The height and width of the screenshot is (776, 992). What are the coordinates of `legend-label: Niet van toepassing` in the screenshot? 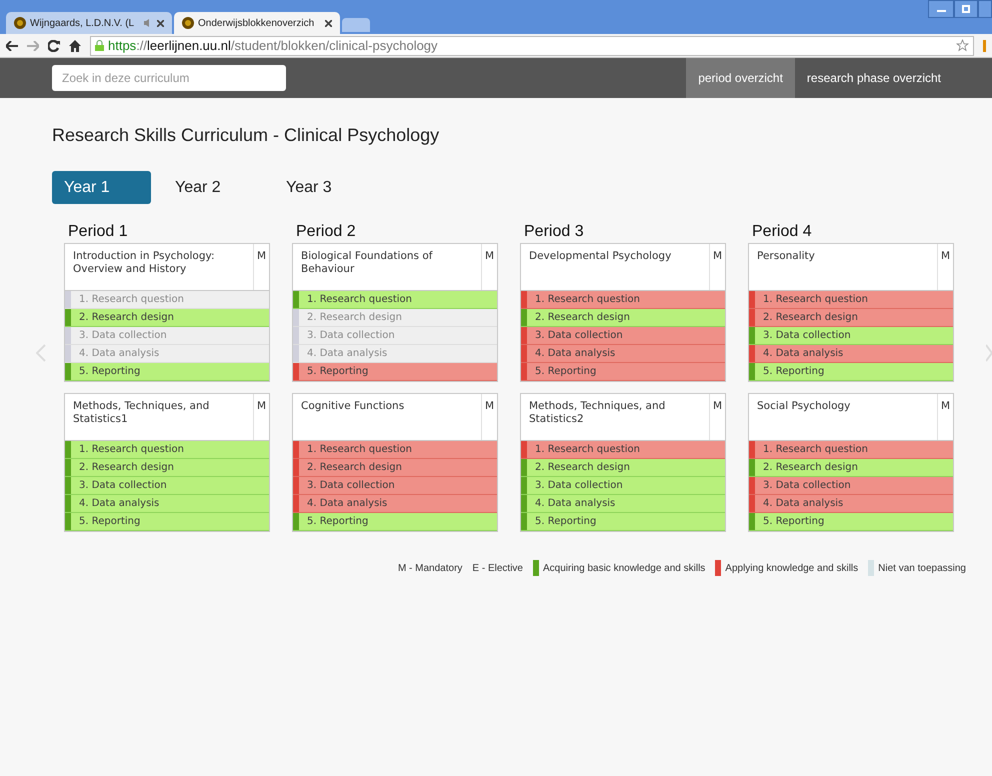 It's located at (922, 569).